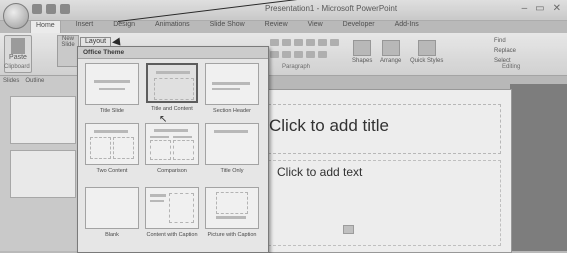 The width and height of the screenshot is (567, 253). What do you see at coordinates (511, 67) in the screenshot?
I see `editing-group-label: Editing` at bounding box center [511, 67].